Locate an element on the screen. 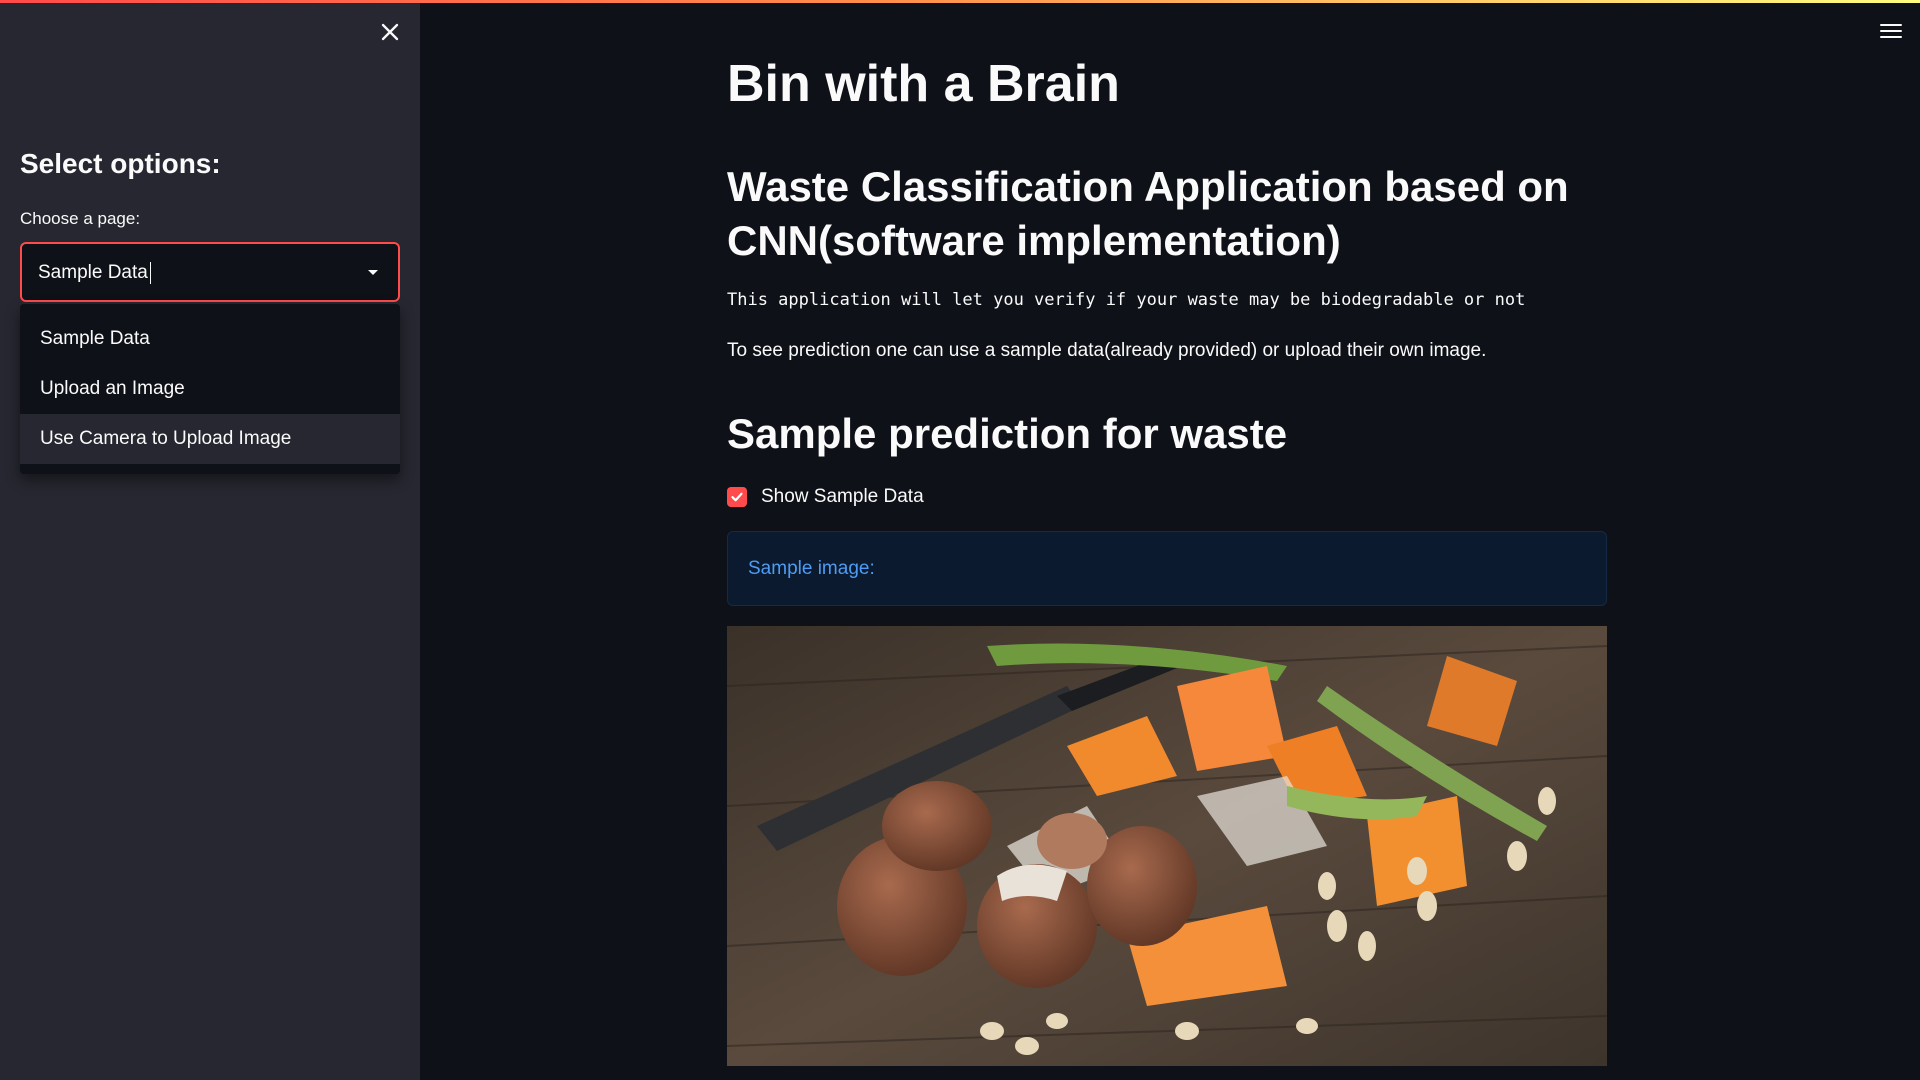 The height and width of the screenshot is (1080, 1920). dropdown-option-use-camera: Use Camera to Upload Image is located at coordinates (210, 439).